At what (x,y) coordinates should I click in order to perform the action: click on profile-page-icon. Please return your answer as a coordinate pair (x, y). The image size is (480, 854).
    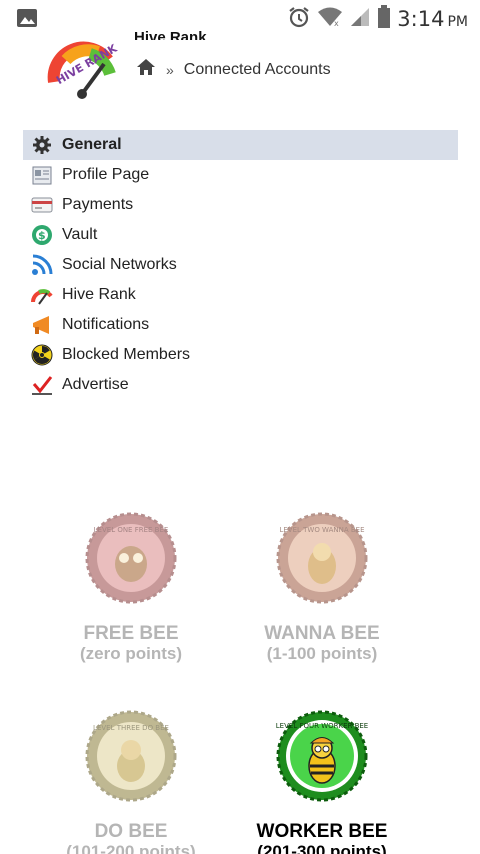
    Looking at the image, I should click on (42, 175).